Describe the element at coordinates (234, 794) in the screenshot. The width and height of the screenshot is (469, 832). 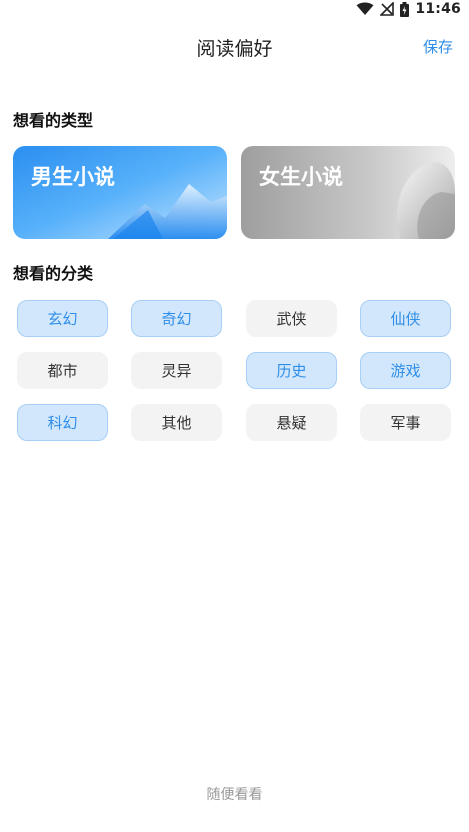
I see `random-browse-link: 随便看看` at that location.